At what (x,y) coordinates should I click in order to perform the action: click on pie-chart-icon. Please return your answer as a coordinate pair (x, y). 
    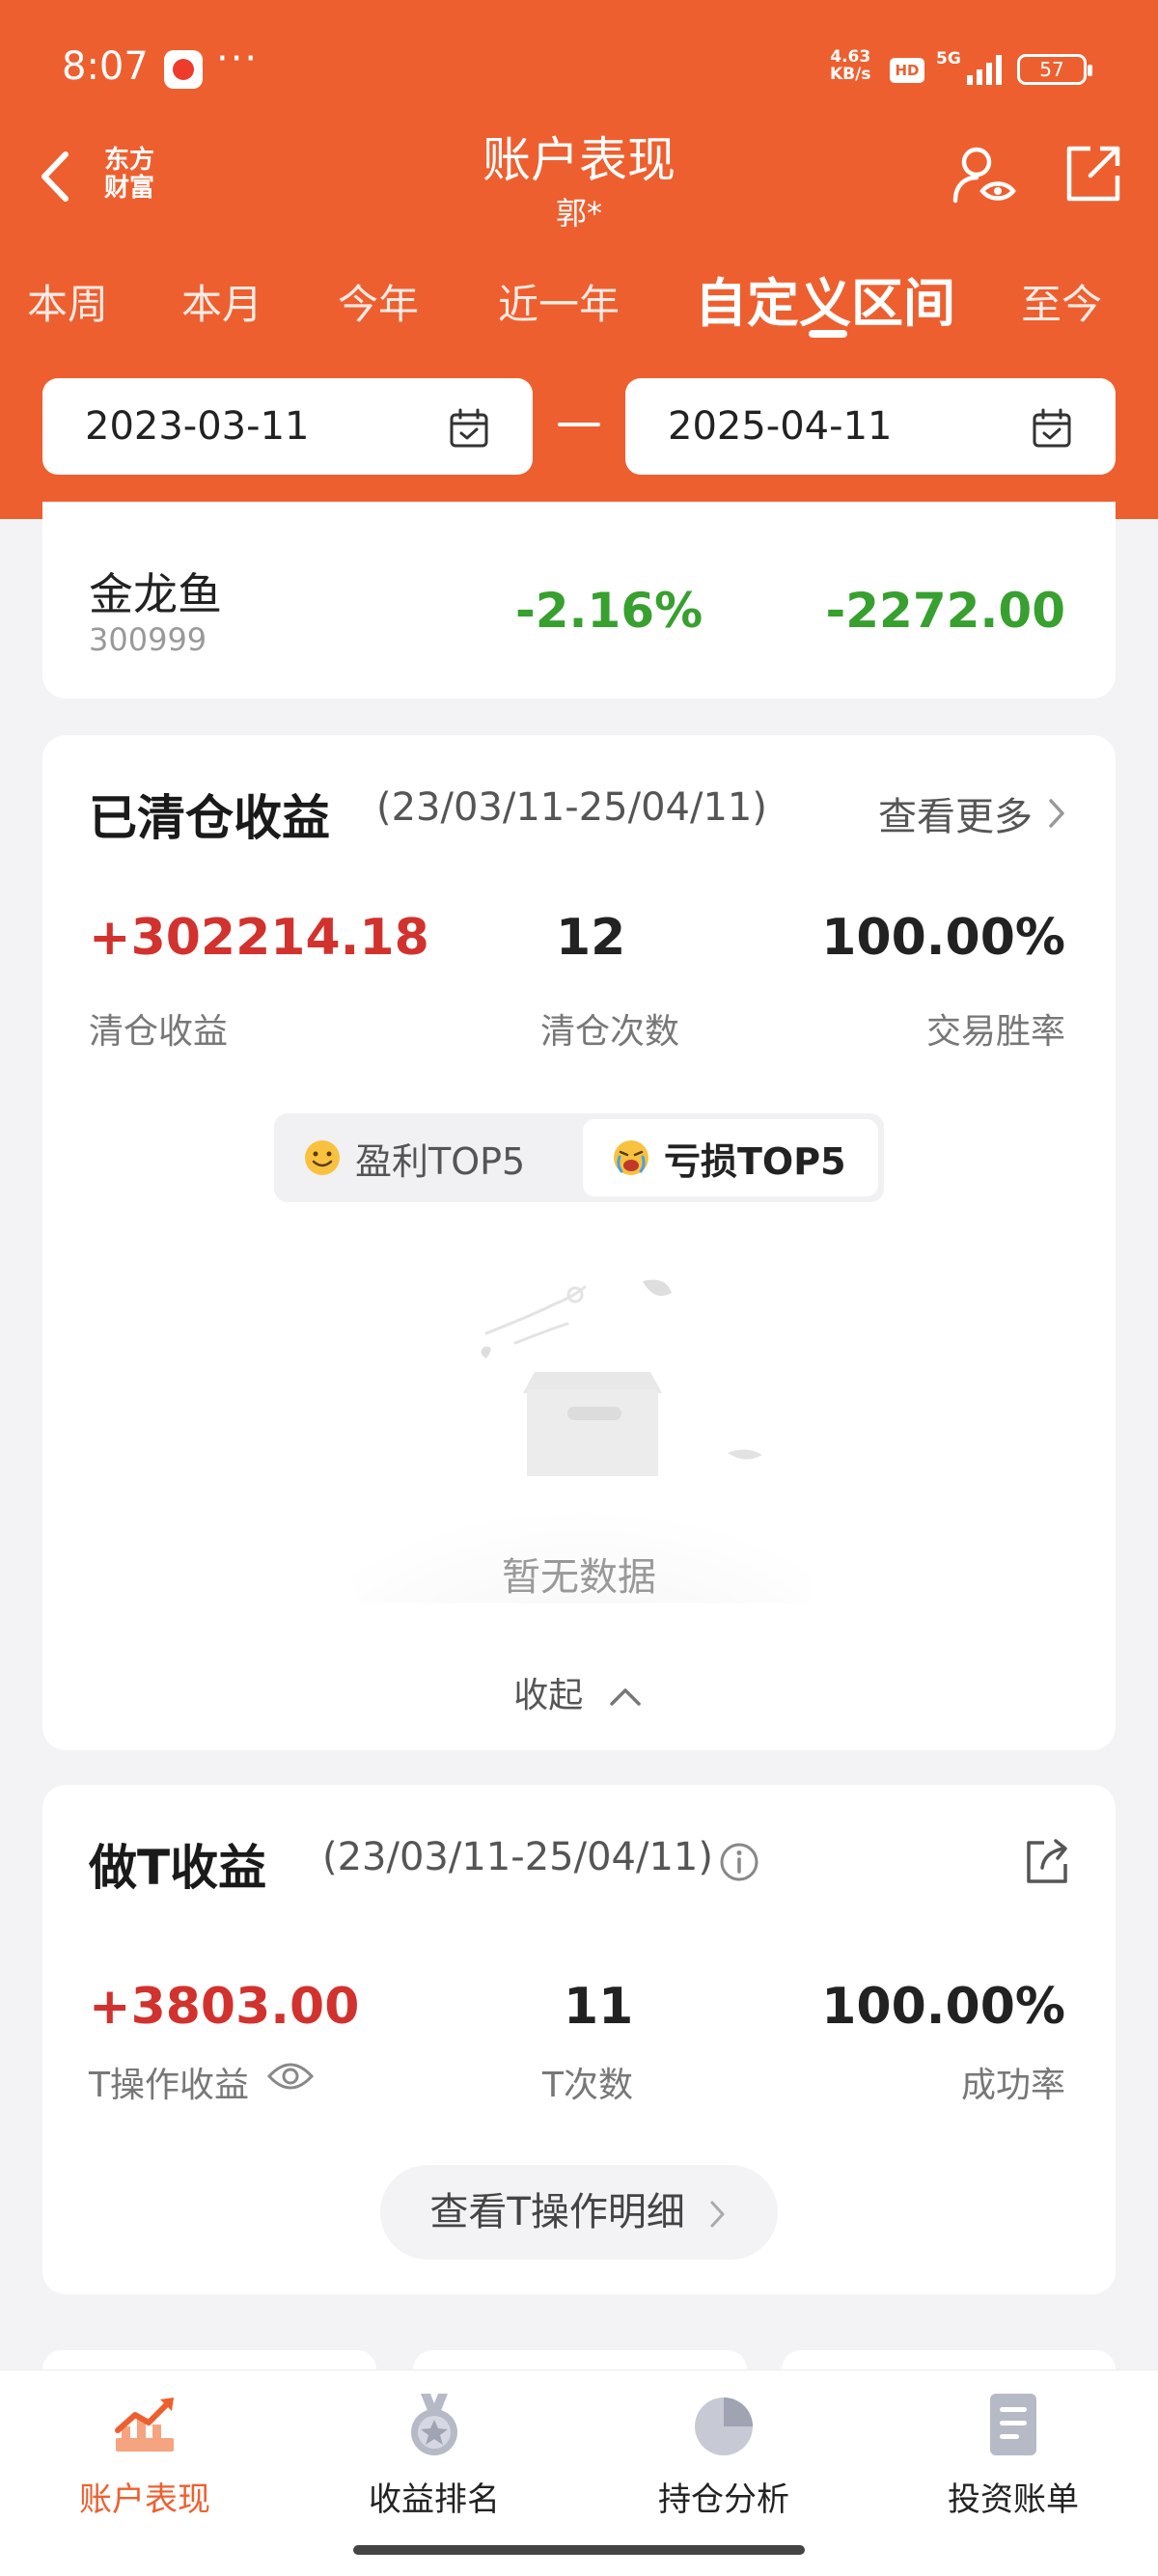
    Looking at the image, I should click on (724, 2427).